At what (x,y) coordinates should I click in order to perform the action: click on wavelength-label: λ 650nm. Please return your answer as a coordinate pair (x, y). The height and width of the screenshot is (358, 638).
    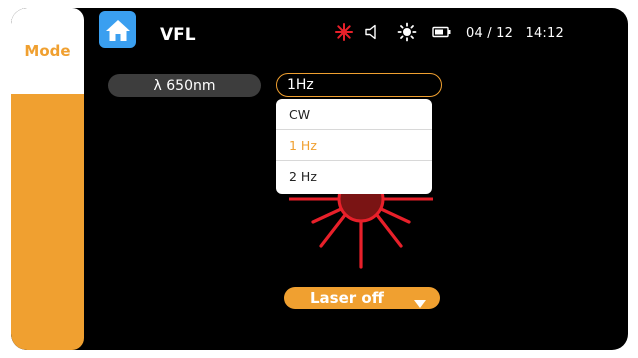
    Looking at the image, I should click on (184, 85).